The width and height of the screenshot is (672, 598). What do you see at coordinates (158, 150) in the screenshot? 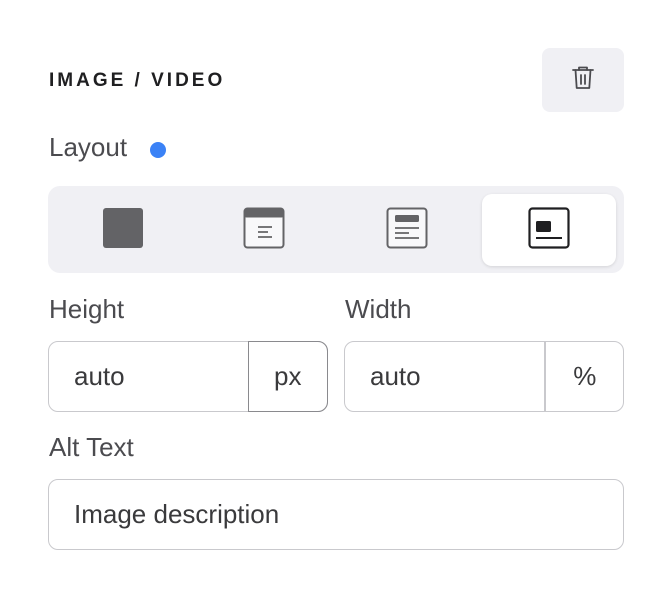
I see `layout-modified-indicator` at bounding box center [158, 150].